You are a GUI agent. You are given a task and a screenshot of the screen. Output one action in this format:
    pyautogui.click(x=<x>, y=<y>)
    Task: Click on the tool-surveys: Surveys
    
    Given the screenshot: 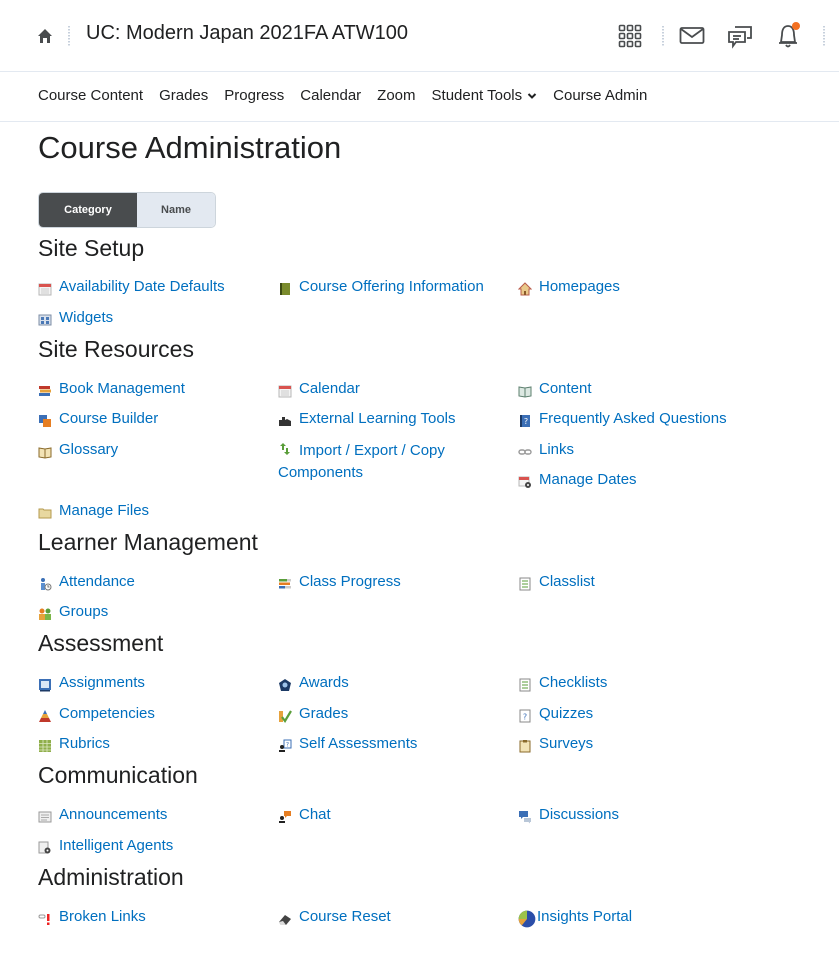 What is the action you would take?
    pyautogui.click(x=633, y=745)
    